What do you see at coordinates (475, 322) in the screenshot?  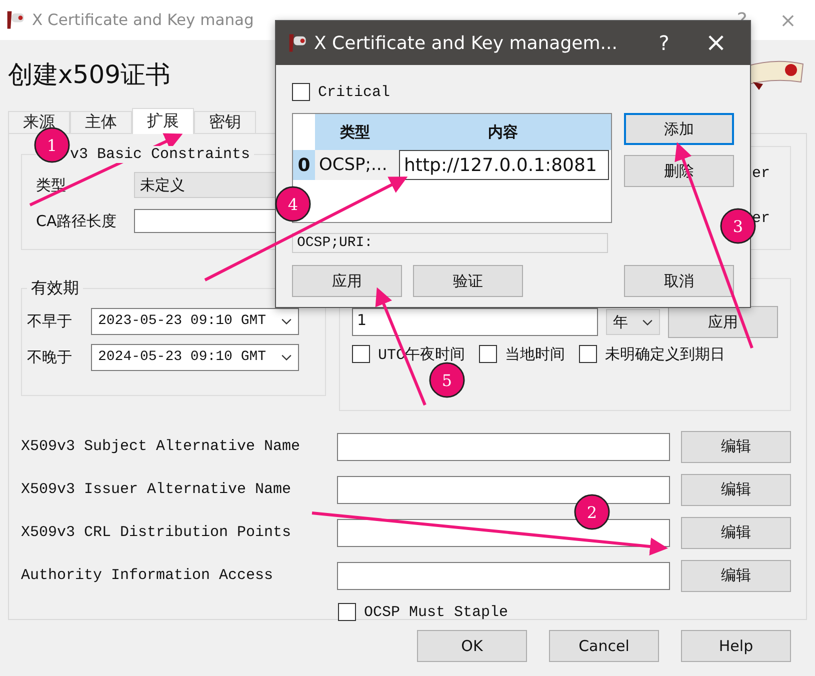 I see `amount-field: 1` at bounding box center [475, 322].